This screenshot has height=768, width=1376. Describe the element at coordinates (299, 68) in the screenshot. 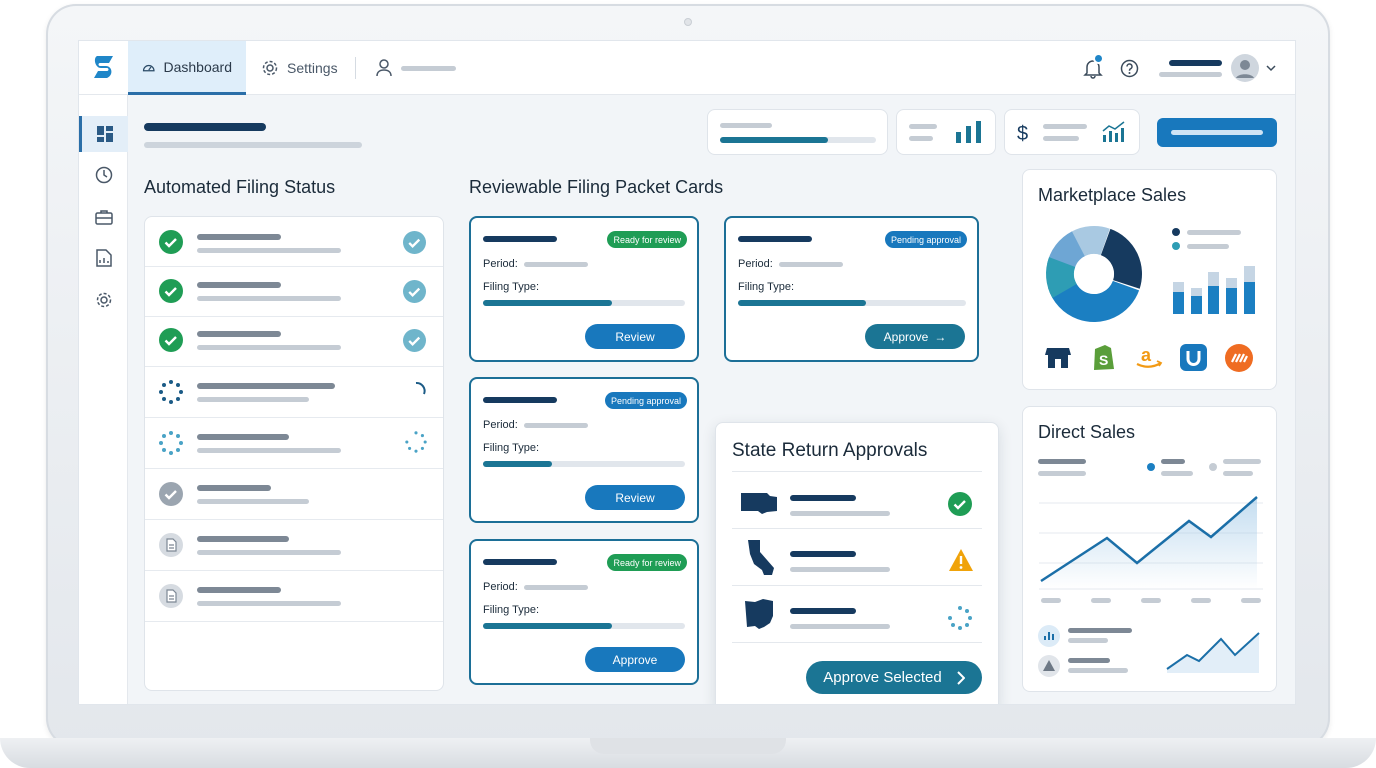

I see `tab-settings: Settings` at that location.